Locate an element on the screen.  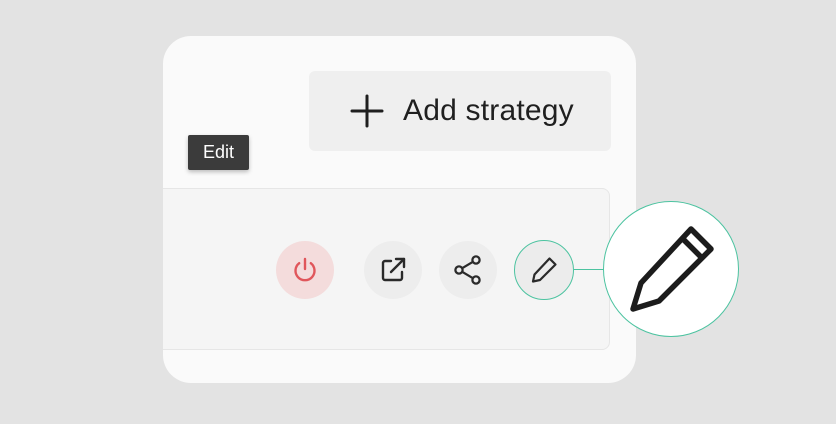
edit-callout-magnifier is located at coordinates (671, 269).